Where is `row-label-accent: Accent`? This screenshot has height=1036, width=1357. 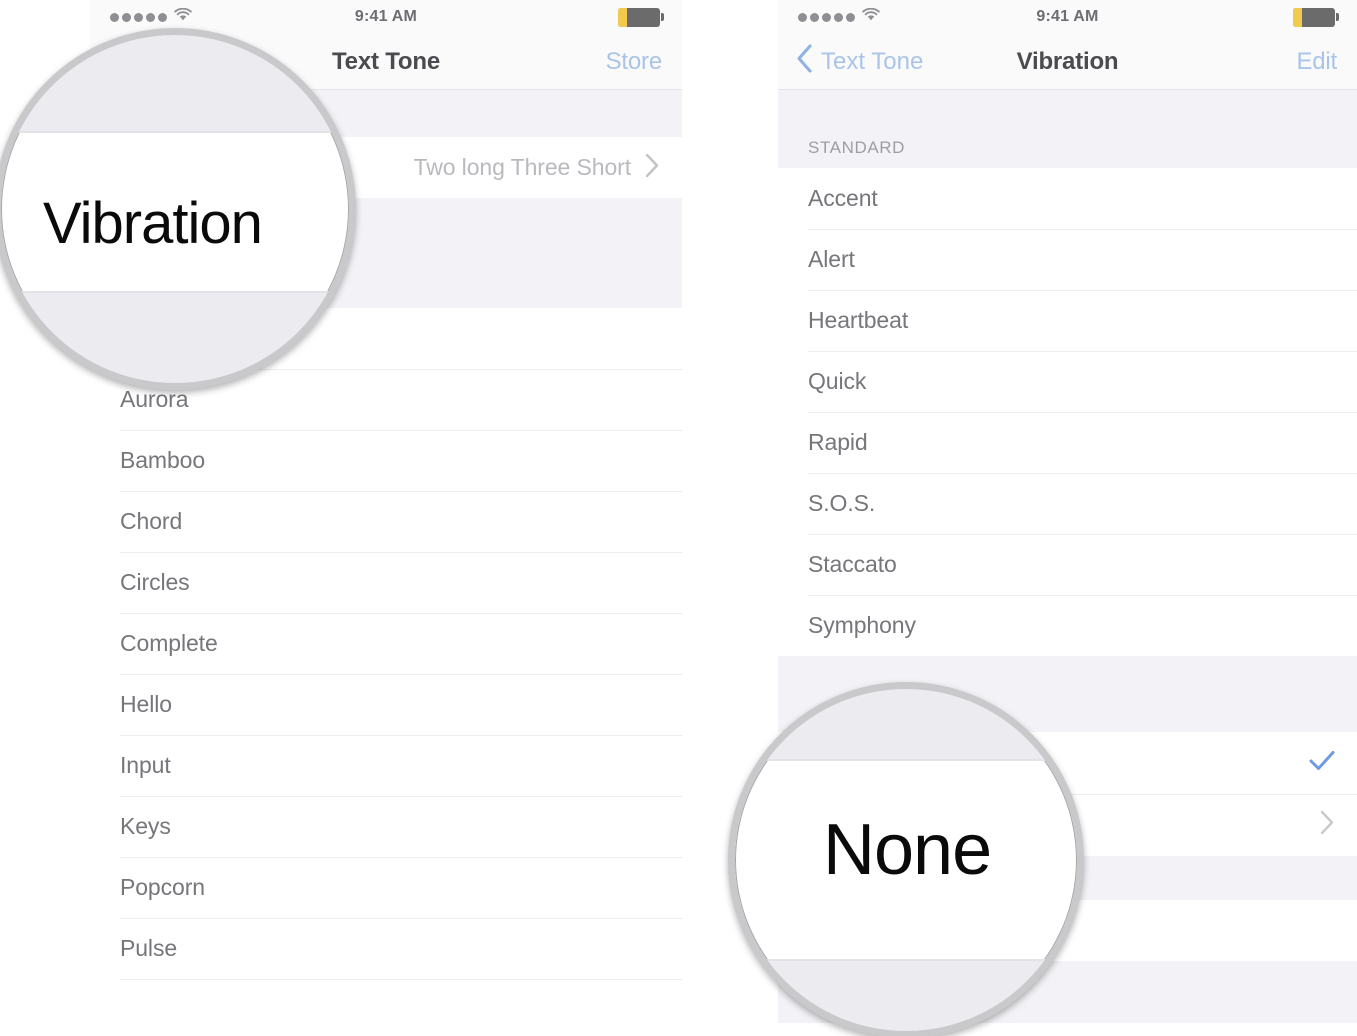
row-label-accent: Accent is located at coordinates (843, 198).